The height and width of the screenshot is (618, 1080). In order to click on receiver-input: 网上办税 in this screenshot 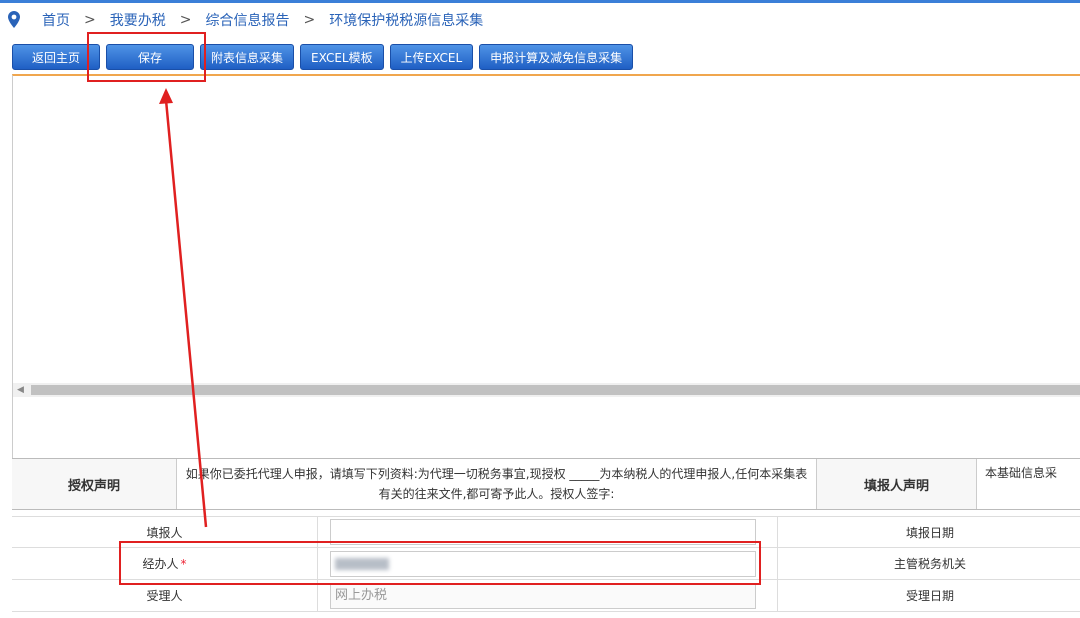, I will do `click(543, 595)`.